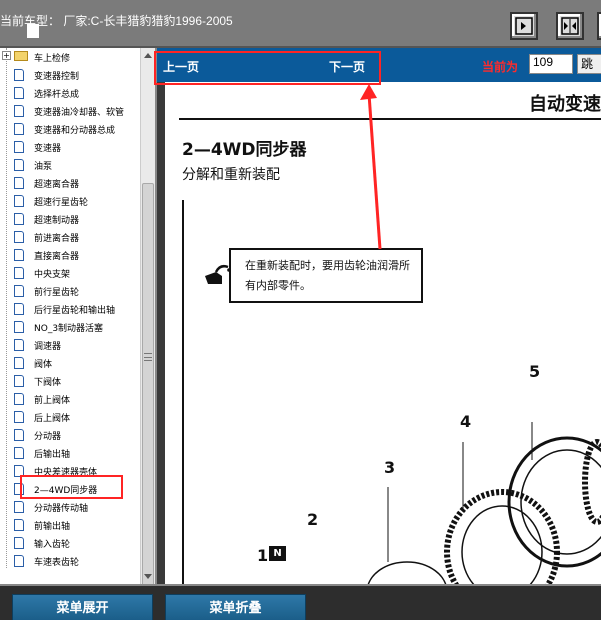 This screenshot has height=620, width=601. What do you see at coordinates (52, 545) in the screenshot?
I see `tree-item-label: 输入齿轮` at bounding box center [52, 545].